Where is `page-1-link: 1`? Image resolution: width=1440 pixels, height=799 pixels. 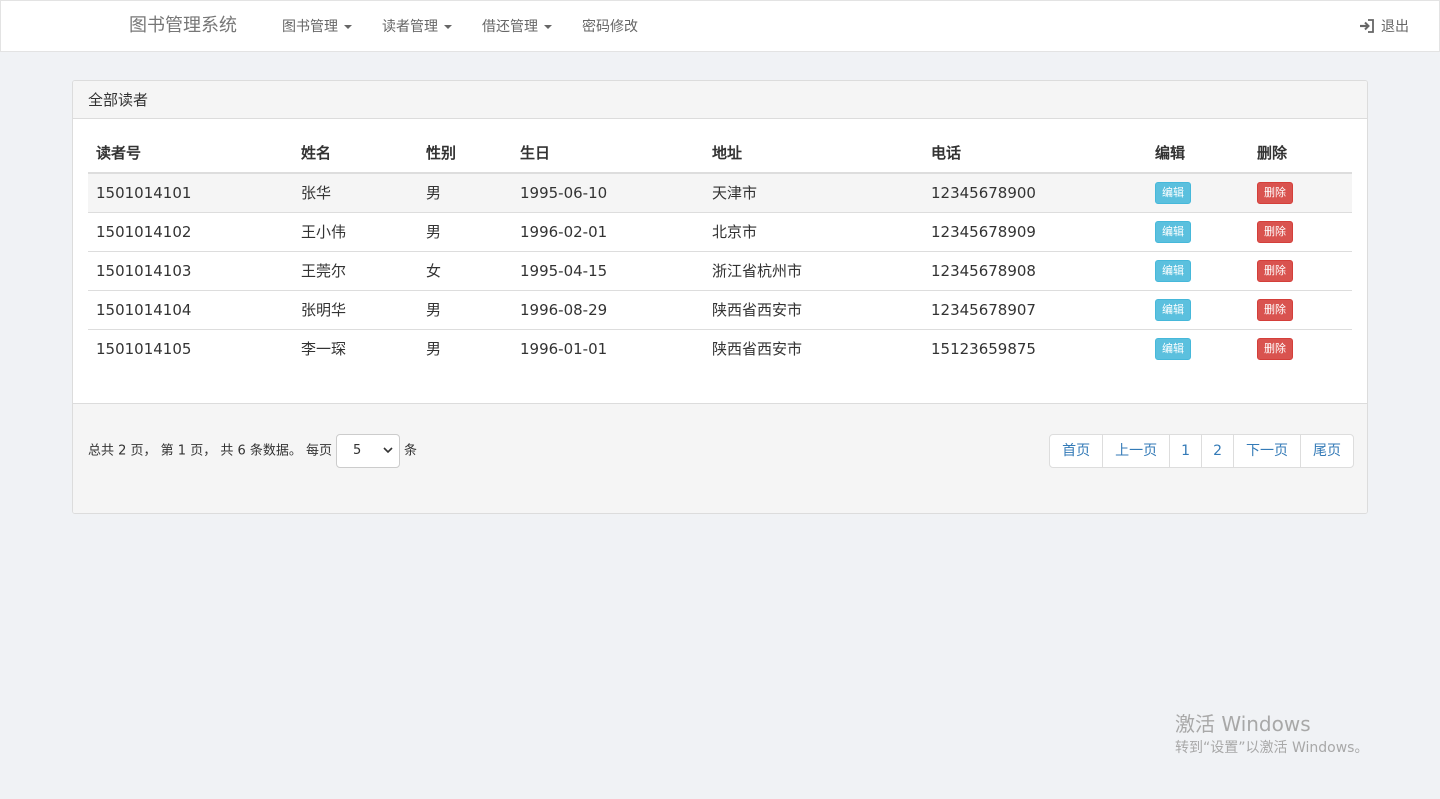 page-1-link: 1 is located at coordinates (1185, 451).